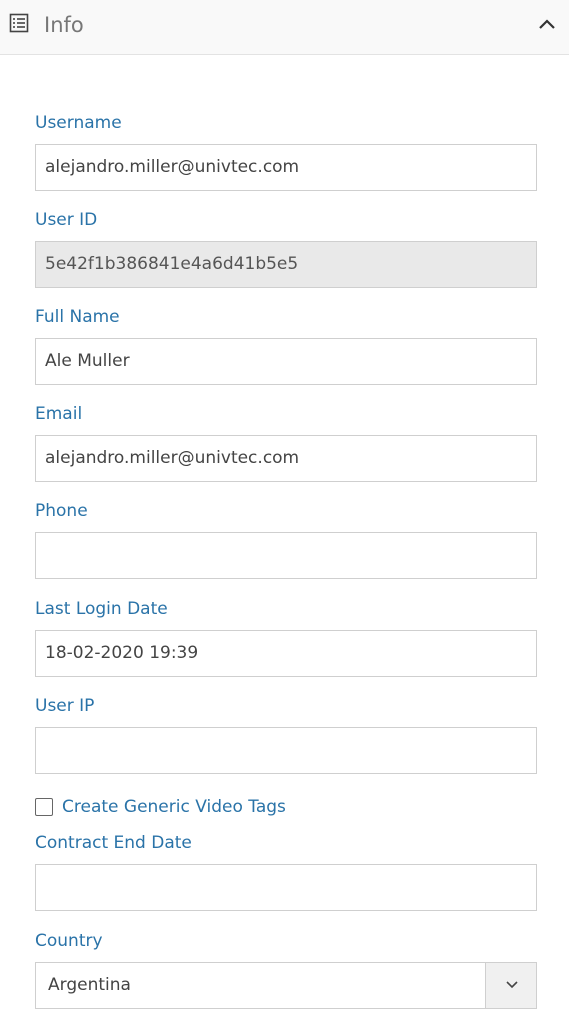  Describe the element at coordinates (286, 458) in the screenshot. I see `email-input: alejandro.miller@univtec.com` at that location.